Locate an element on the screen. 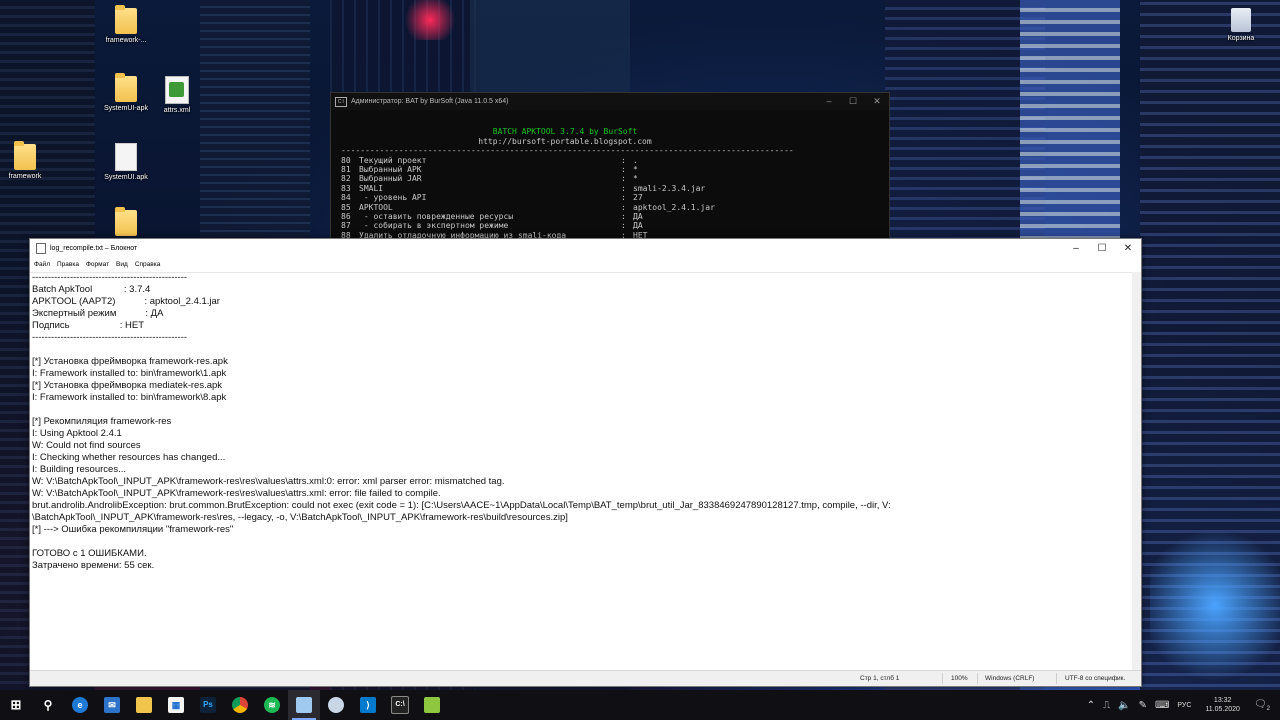  language-indicator: РУС is located at coordinates (1184, 705).